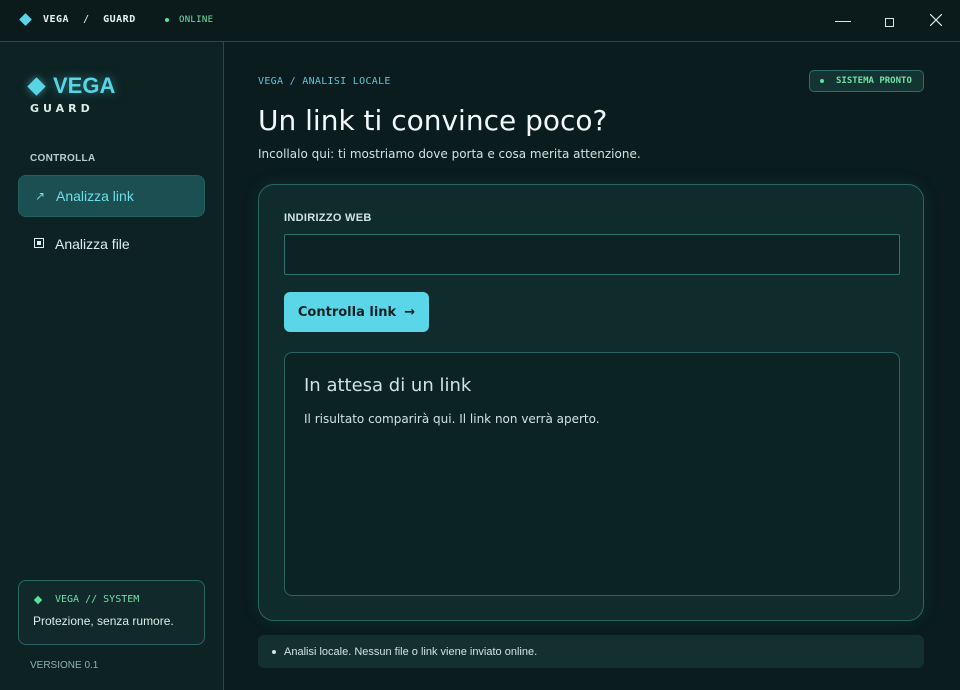 The width and height of the screenshot is (960, 690). What do you see at coordinates (97, 599) in the screenshot?
I see `system-card-title: VEGA // SYSTEM` at bounding box center [97, 599].